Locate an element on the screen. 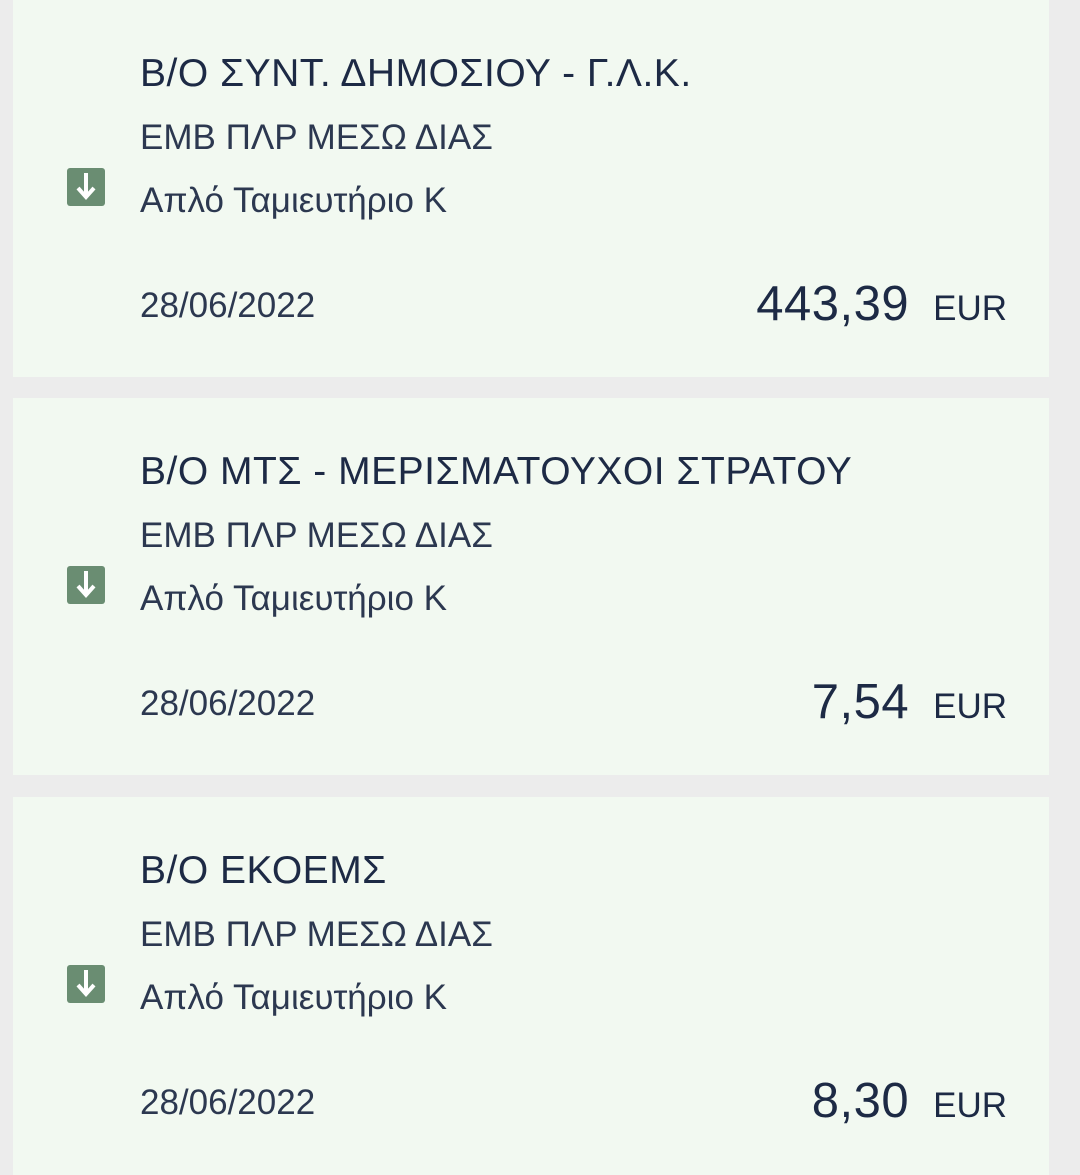 The image size is (1080, 1175). amount-group: 443,39 EUR is located at coordinates (881, 304).